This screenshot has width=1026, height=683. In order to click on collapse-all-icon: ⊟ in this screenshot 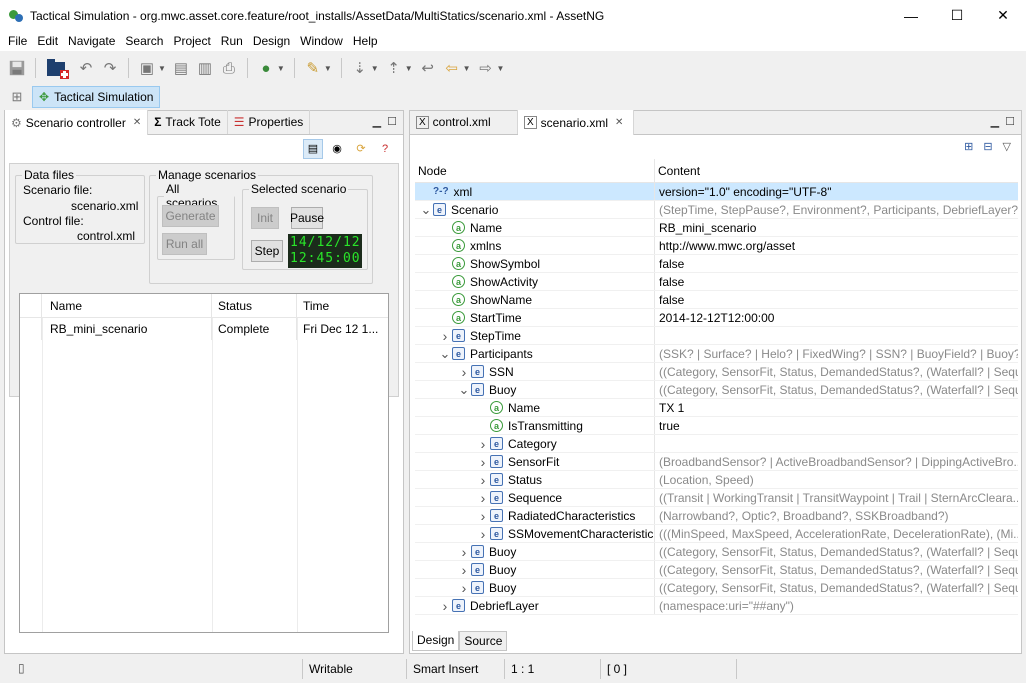, I will do `click(987, 146)`.